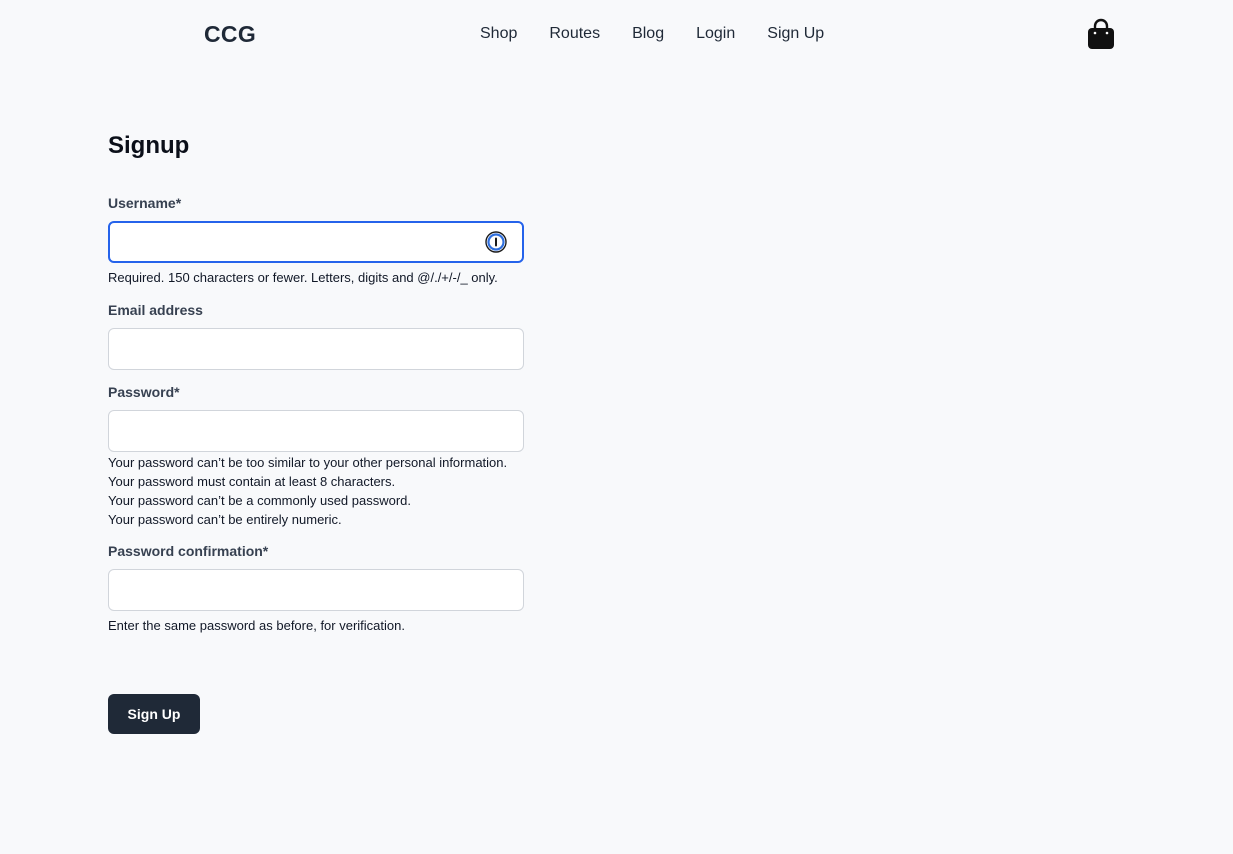  Describe the element at coordinates (154, 714) in the screenshot. I see `sign-up-button: Sign Up` at that location.